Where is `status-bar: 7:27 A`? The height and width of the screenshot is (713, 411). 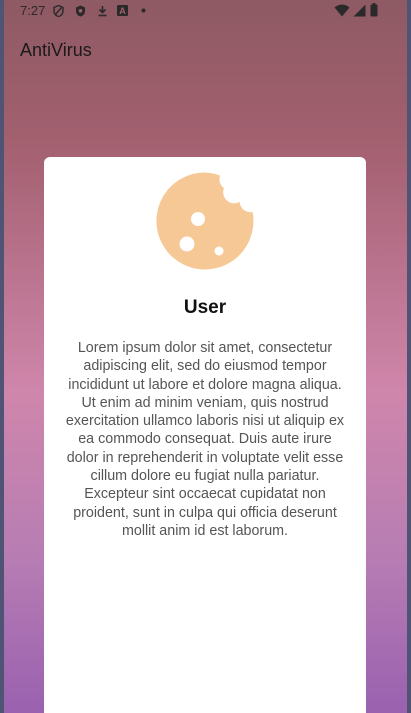 status-bar: 7:27 A is located at coordinates (205, 11).